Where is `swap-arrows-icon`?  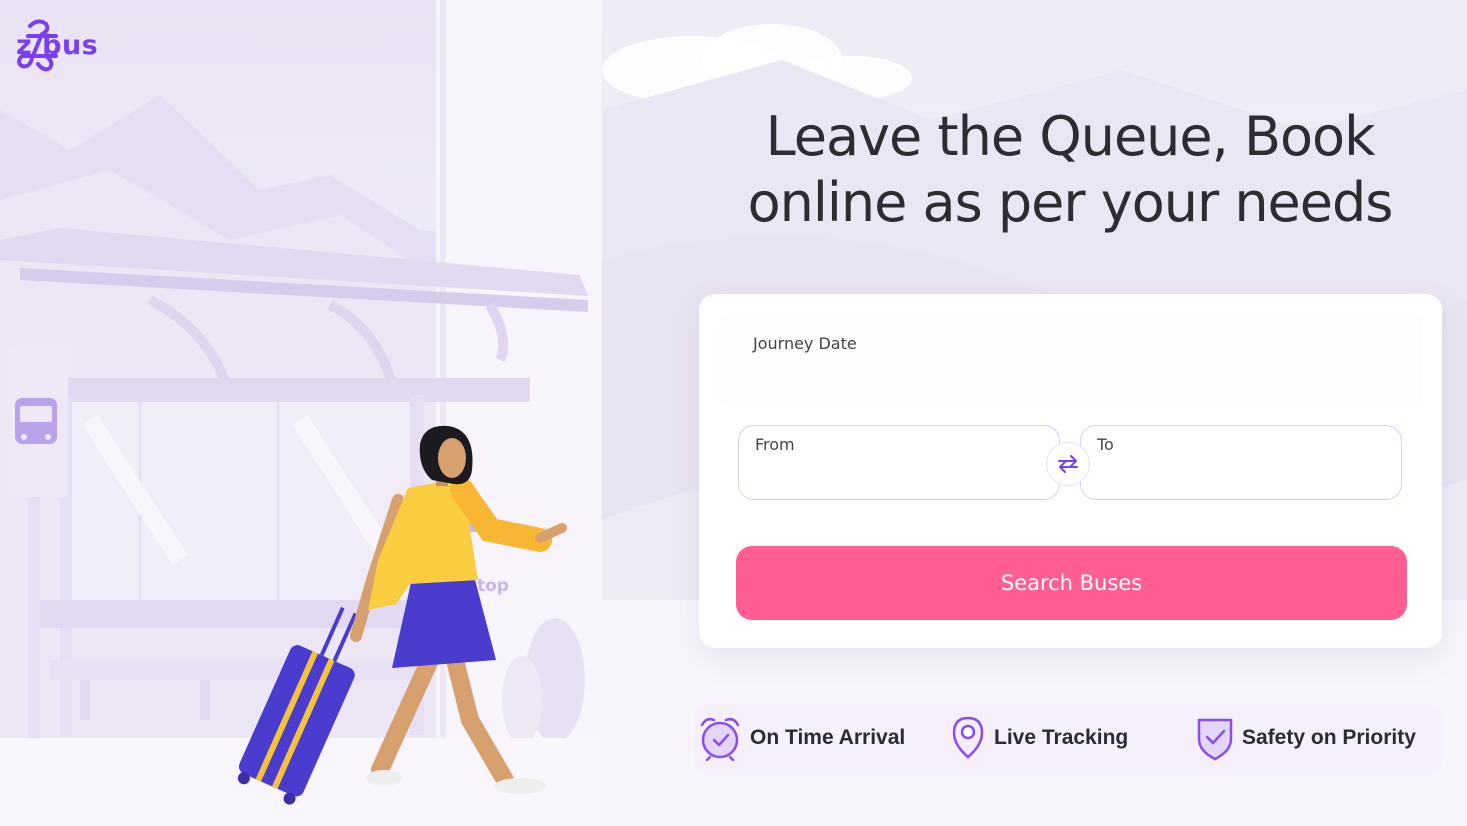 swap-arrows-icon is located at coordinates (1068, 464).